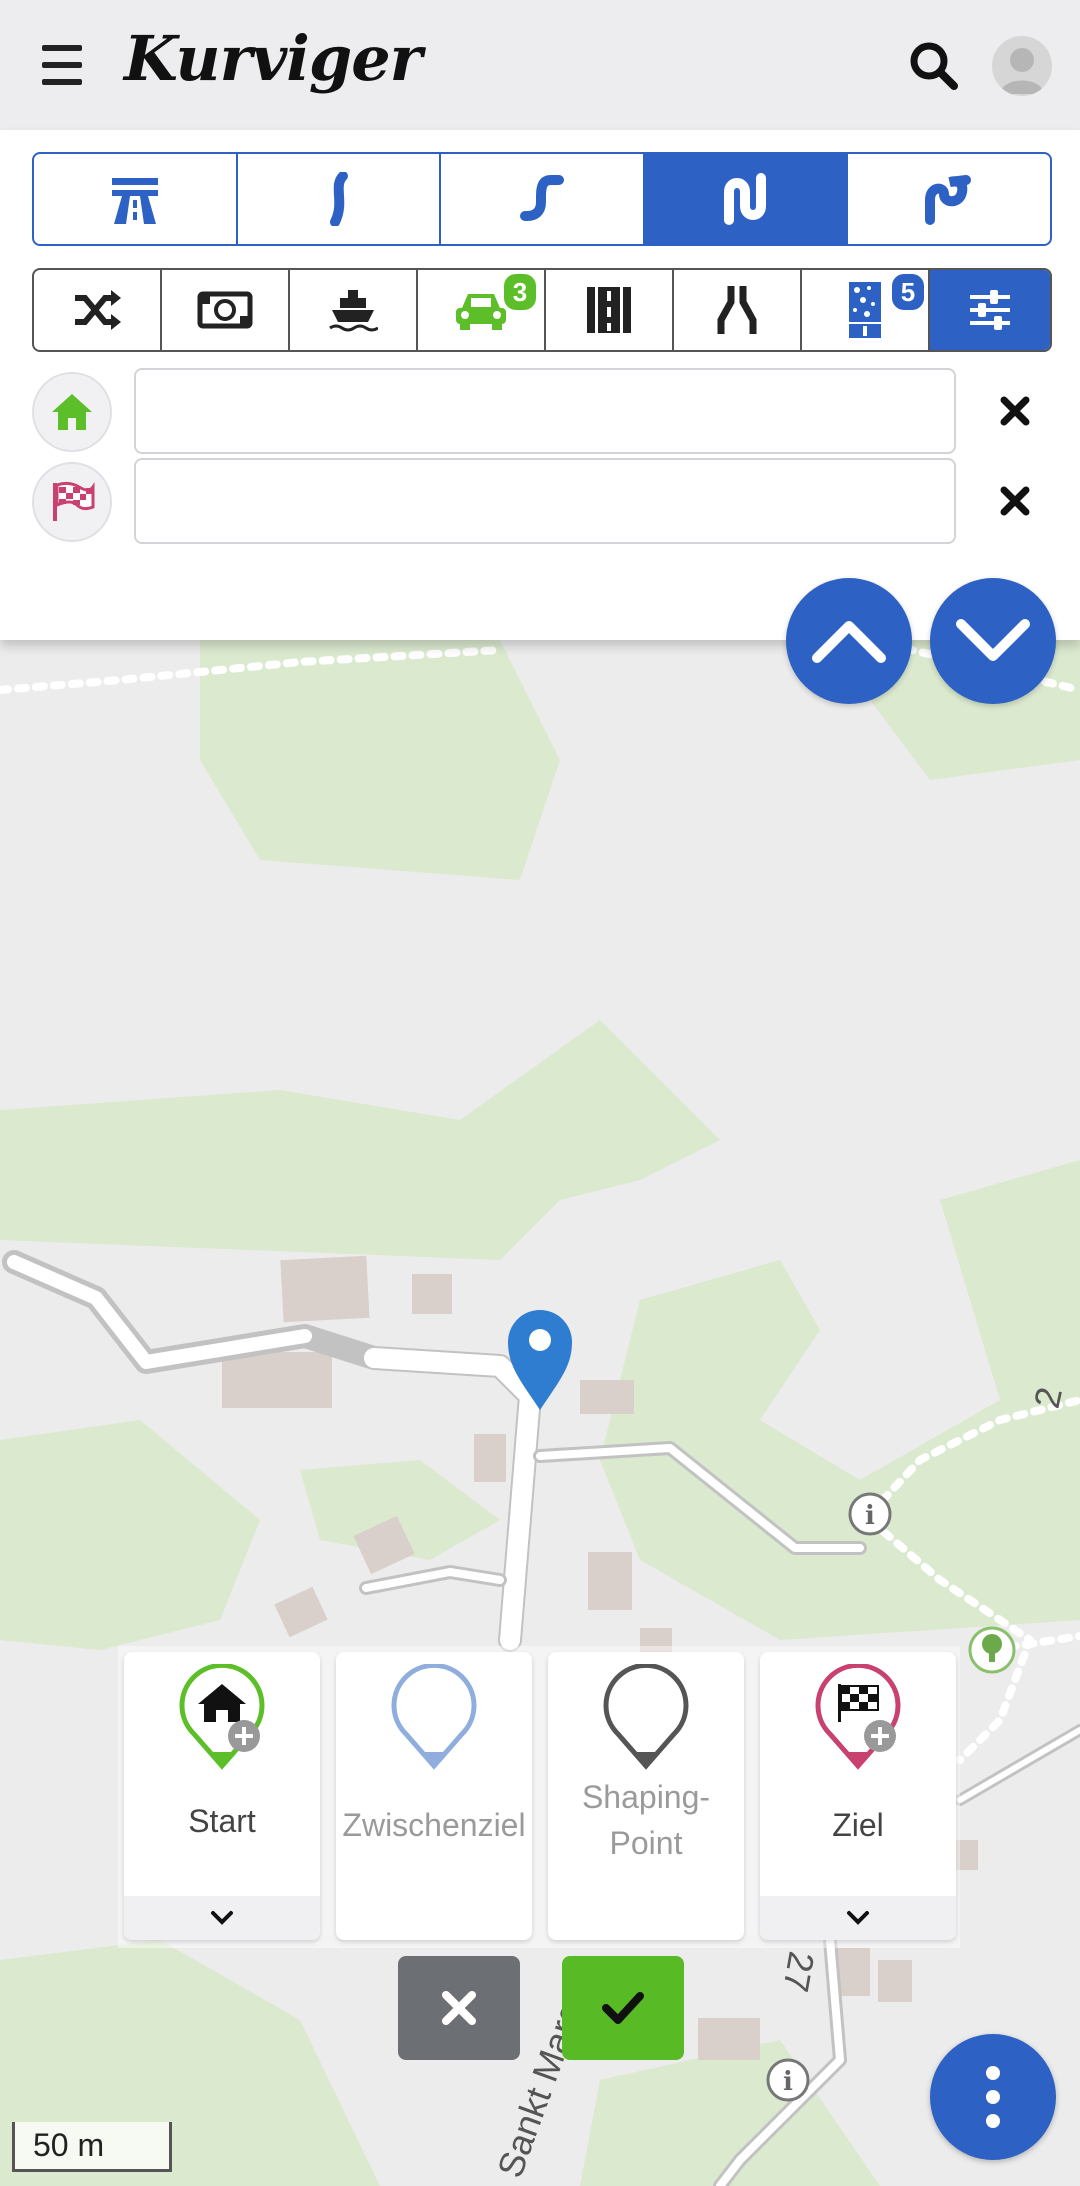 The image size is (1080, 2186). I want to click on destination-type-card: Ziel, so click(858, 1796).